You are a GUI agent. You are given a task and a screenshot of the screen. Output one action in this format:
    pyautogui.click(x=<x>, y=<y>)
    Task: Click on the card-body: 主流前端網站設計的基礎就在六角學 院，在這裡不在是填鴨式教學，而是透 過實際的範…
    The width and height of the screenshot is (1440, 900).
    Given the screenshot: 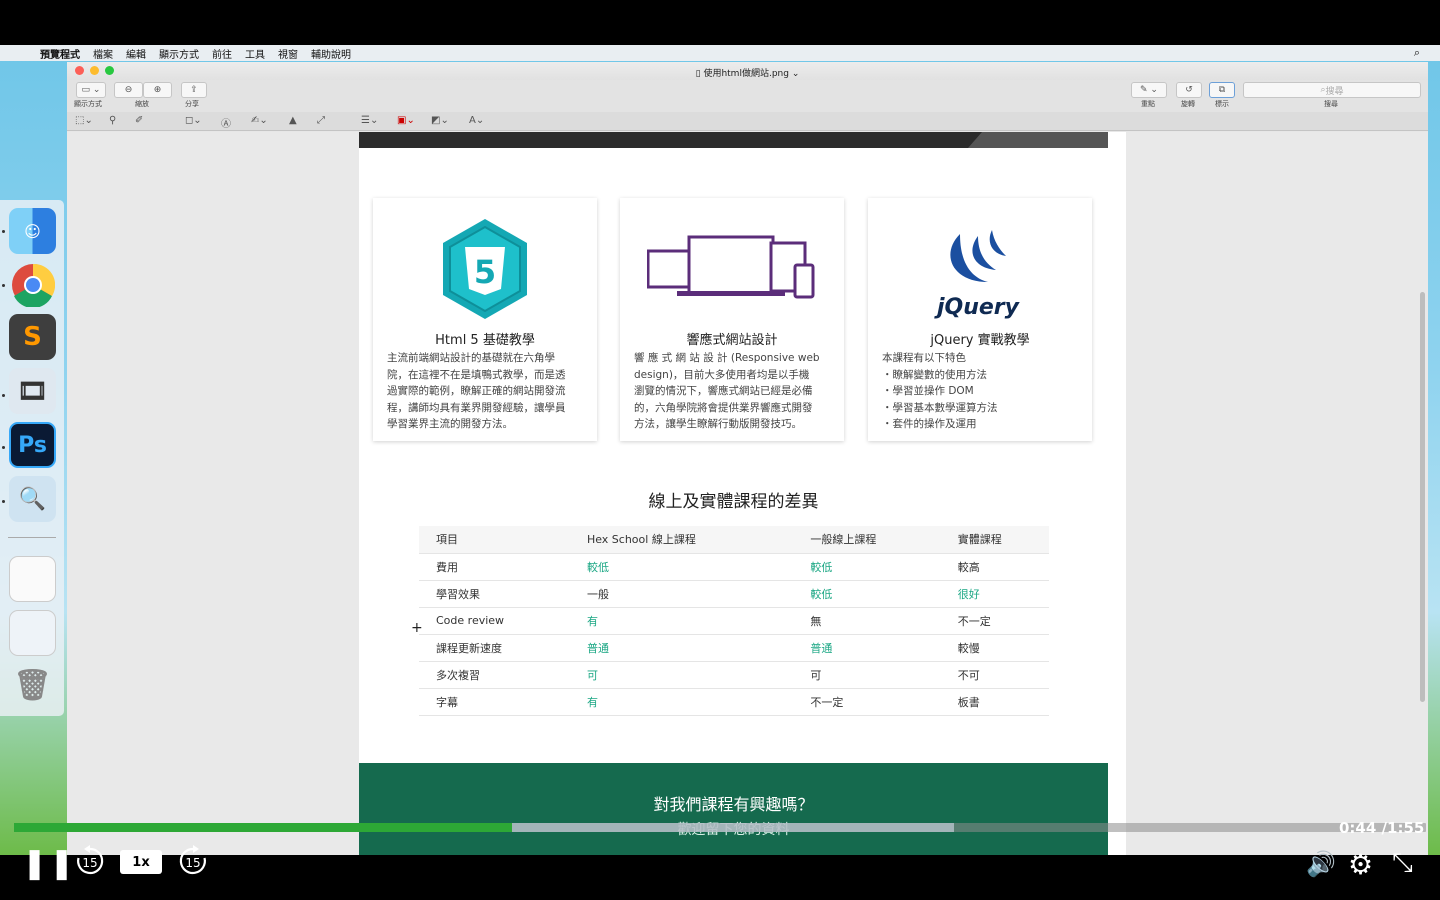 What is the action you would take?
    pyautogui.click(x=476, y=391)
    